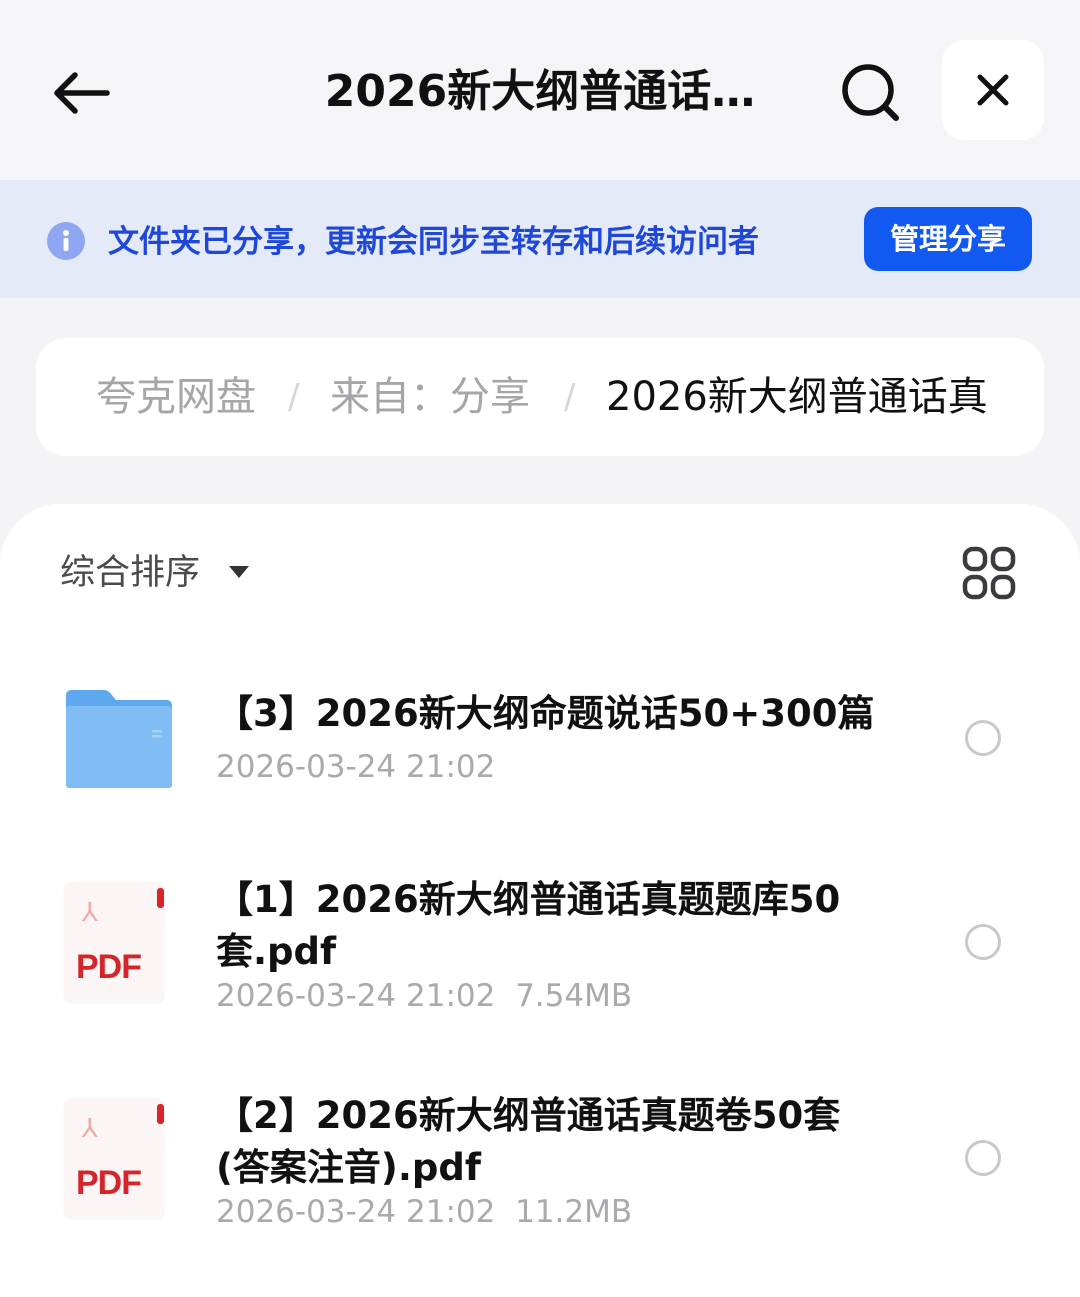  What do you see at coordinates (66, 241) in the screenshot?
I see `info-icon` at bounding box center [66, 241].